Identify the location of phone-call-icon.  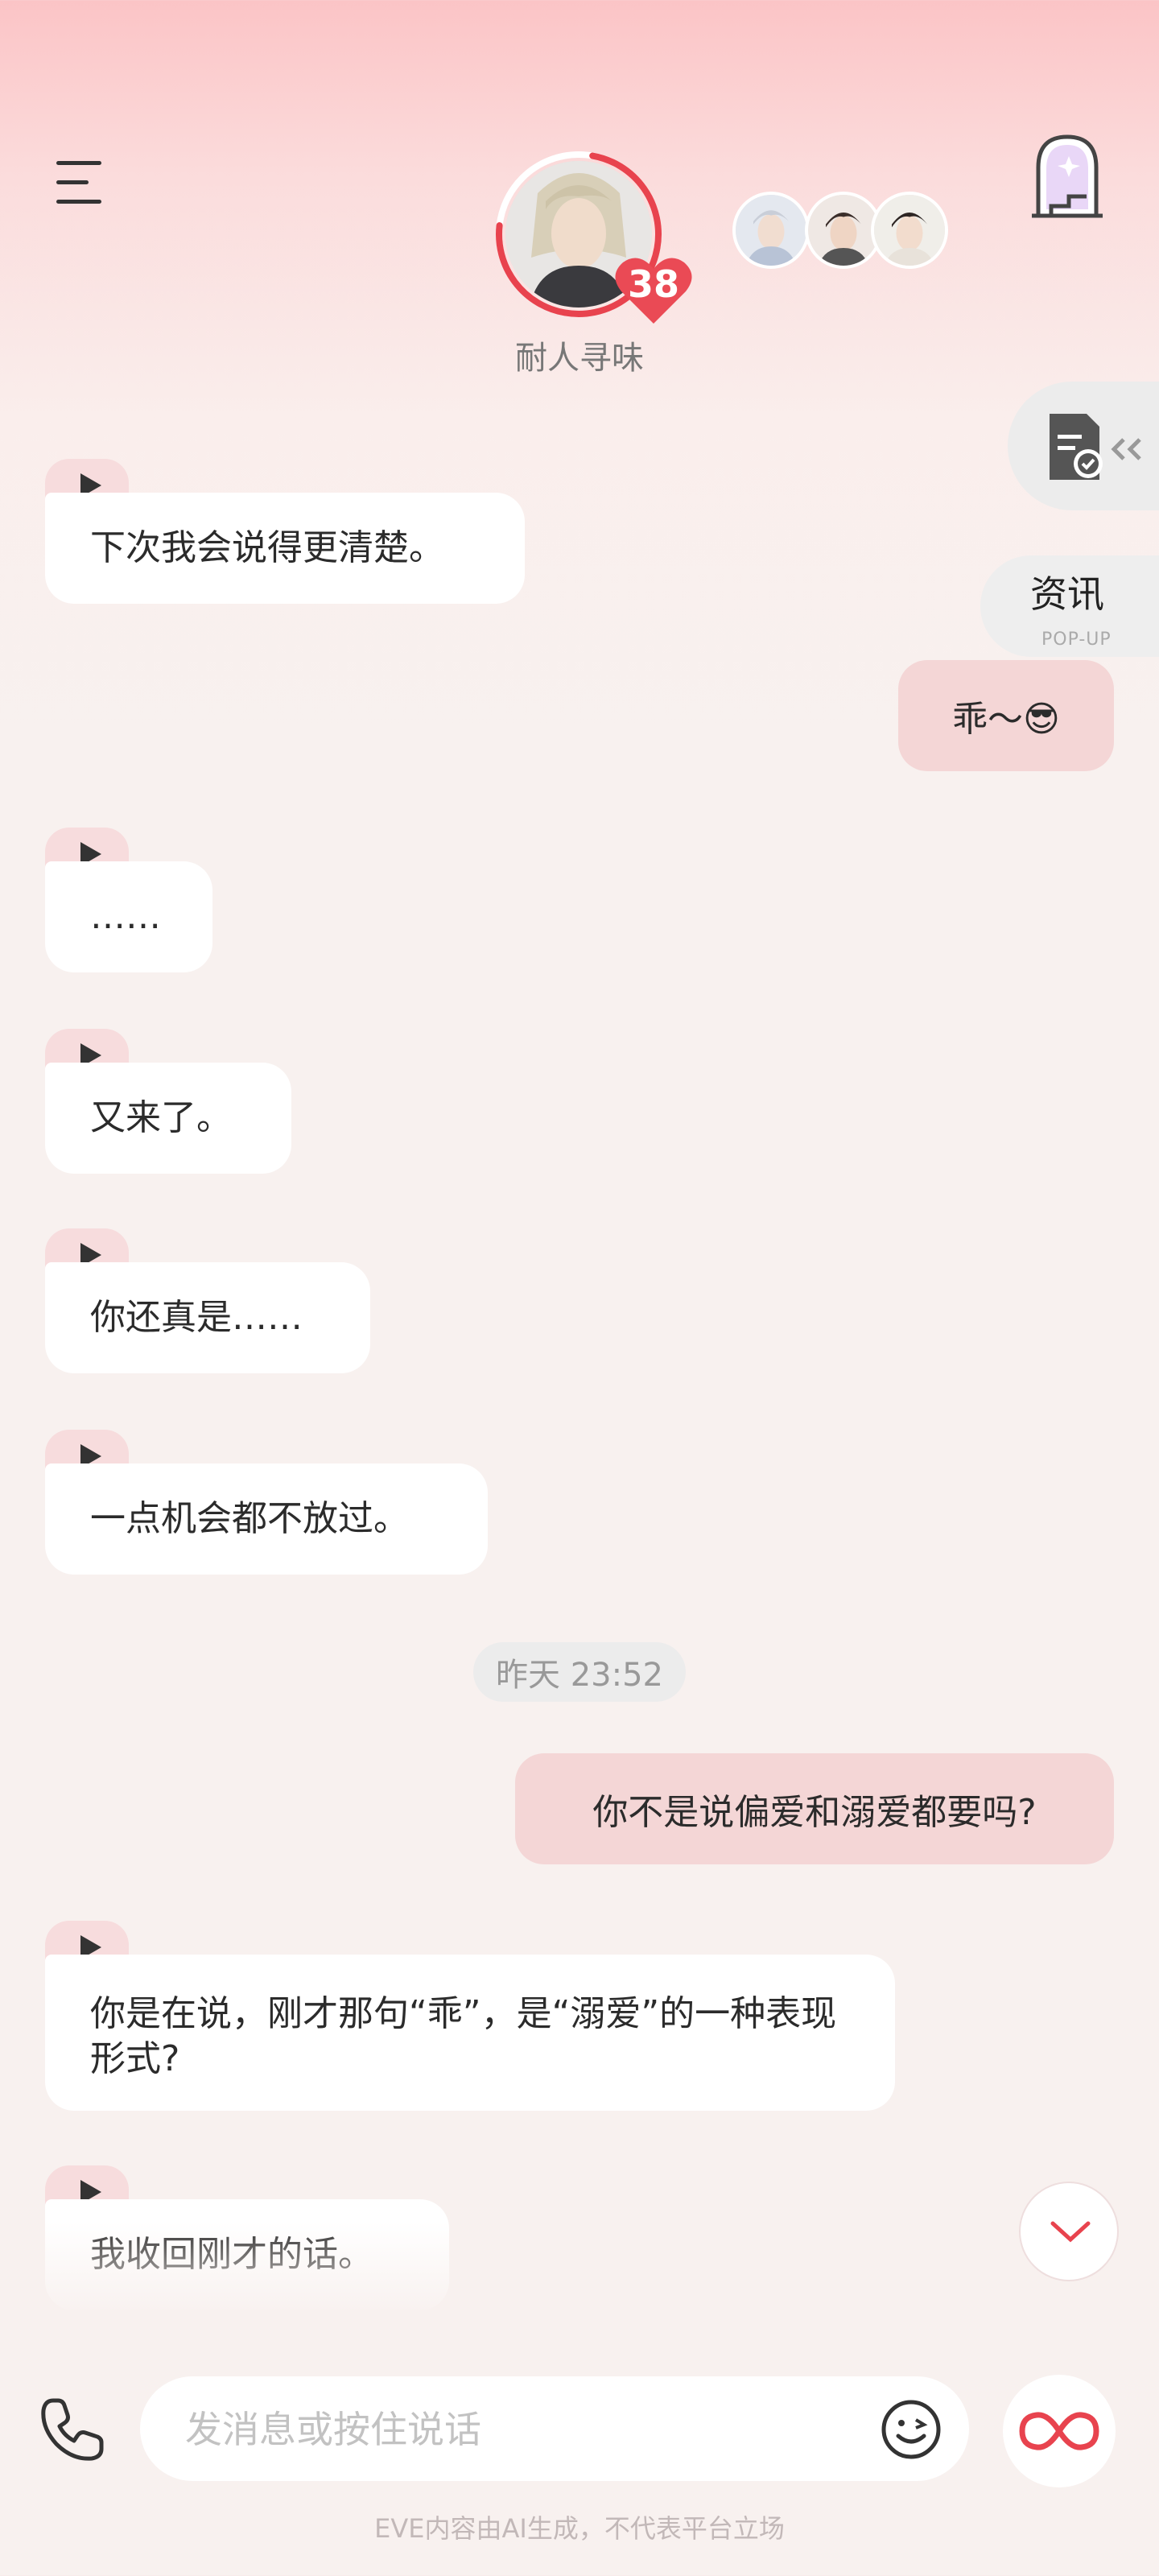
(71, 2430).